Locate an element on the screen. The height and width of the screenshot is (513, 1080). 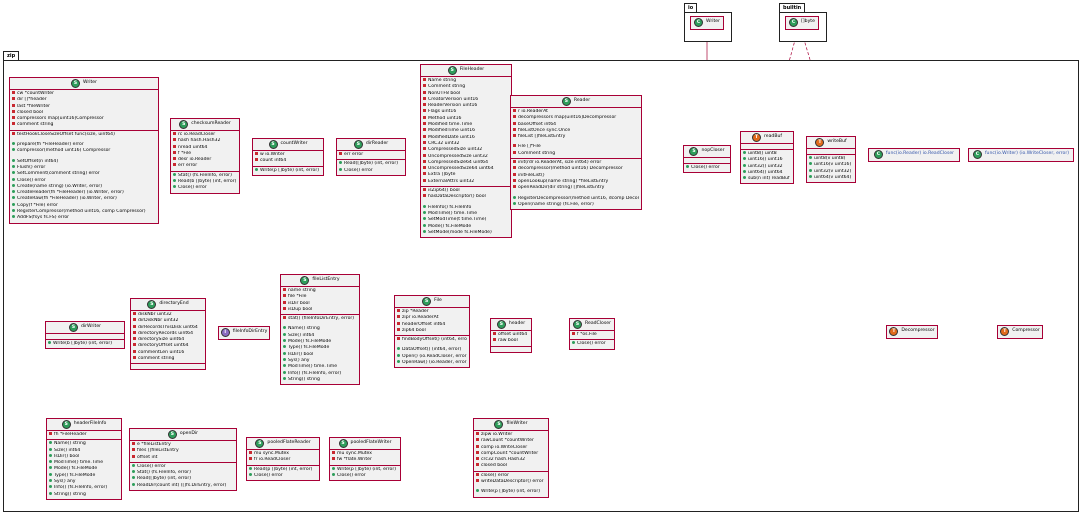
class-name: func(io.Reader) io.ReadCloser is located at coordinates (920, 154).